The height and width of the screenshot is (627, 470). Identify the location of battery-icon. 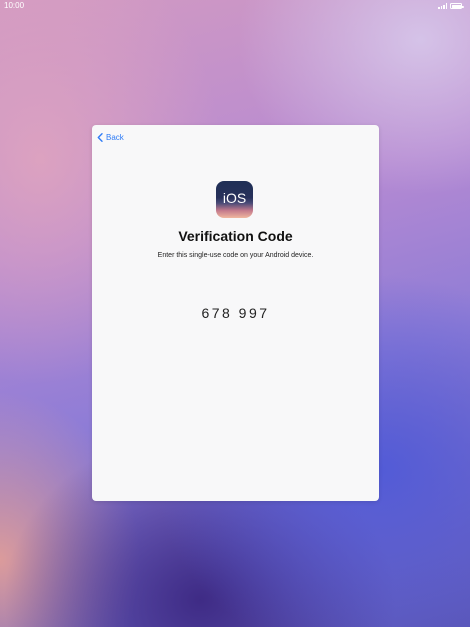
(457, 6).